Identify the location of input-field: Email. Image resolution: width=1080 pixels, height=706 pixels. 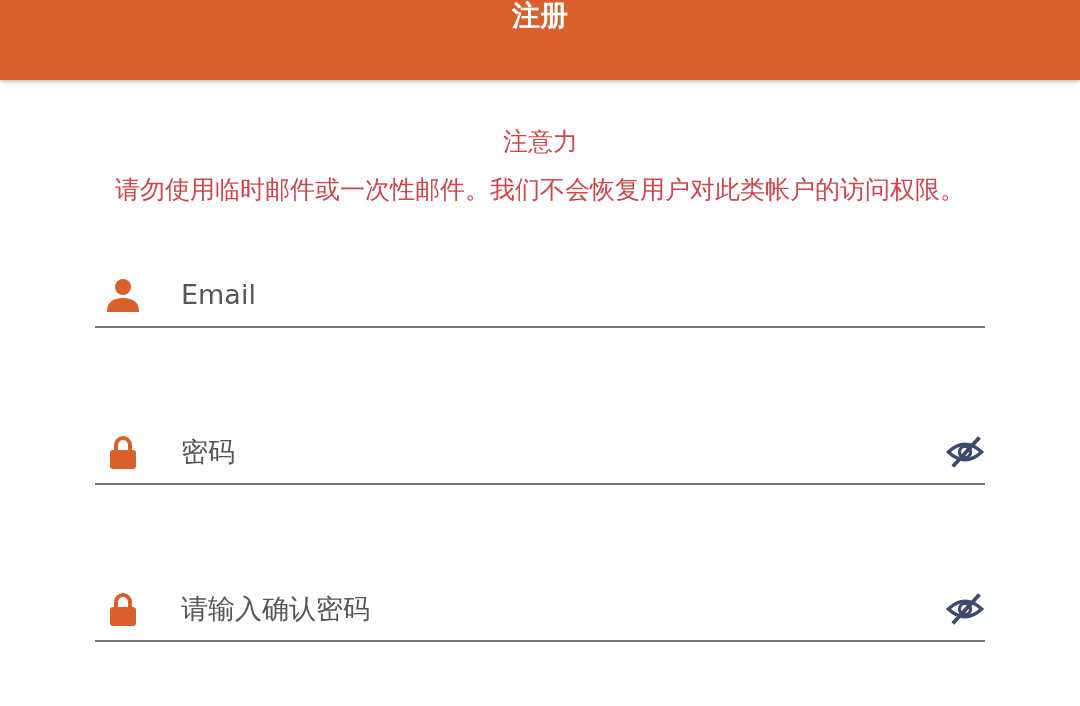
(583, 295).